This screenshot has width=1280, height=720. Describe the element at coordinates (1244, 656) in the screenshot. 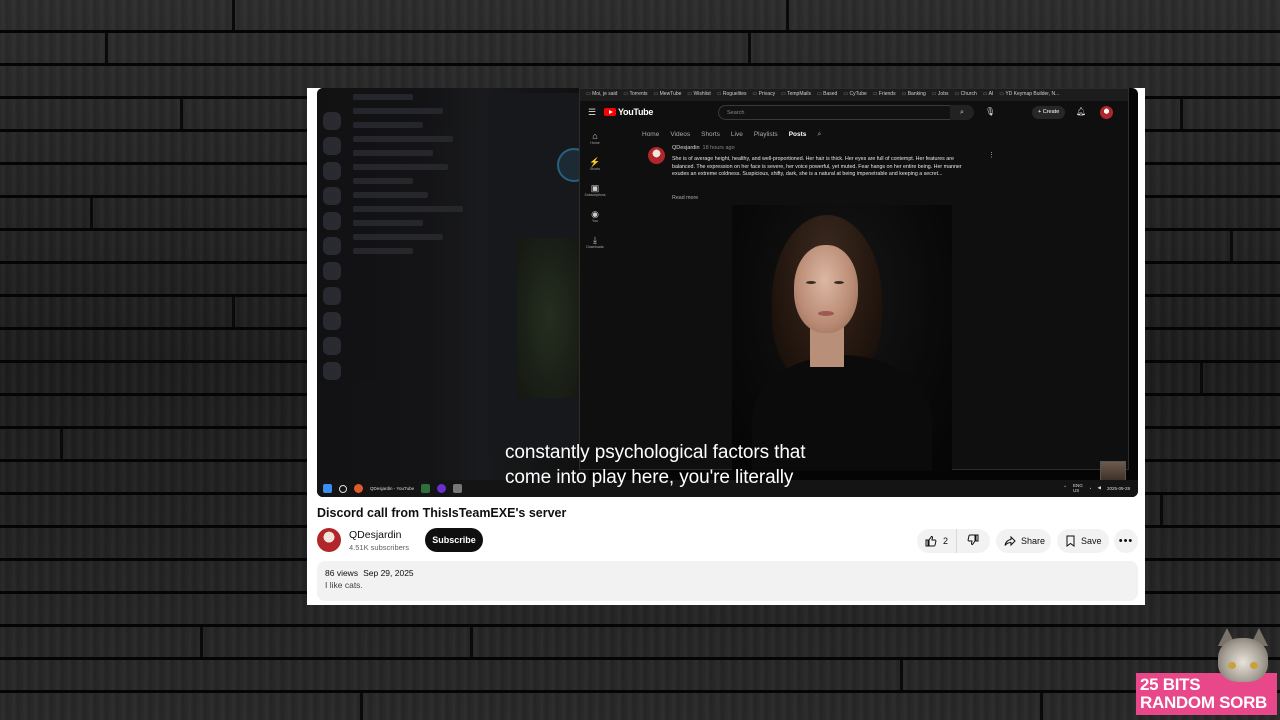

I see `cat-mascot-image` at that location.